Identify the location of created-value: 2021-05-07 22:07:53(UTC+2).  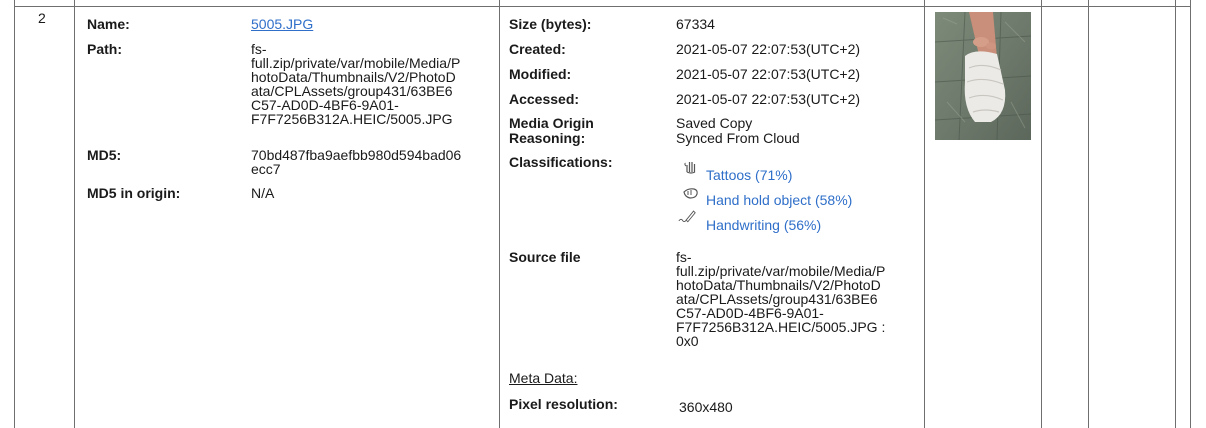
(768, 49).